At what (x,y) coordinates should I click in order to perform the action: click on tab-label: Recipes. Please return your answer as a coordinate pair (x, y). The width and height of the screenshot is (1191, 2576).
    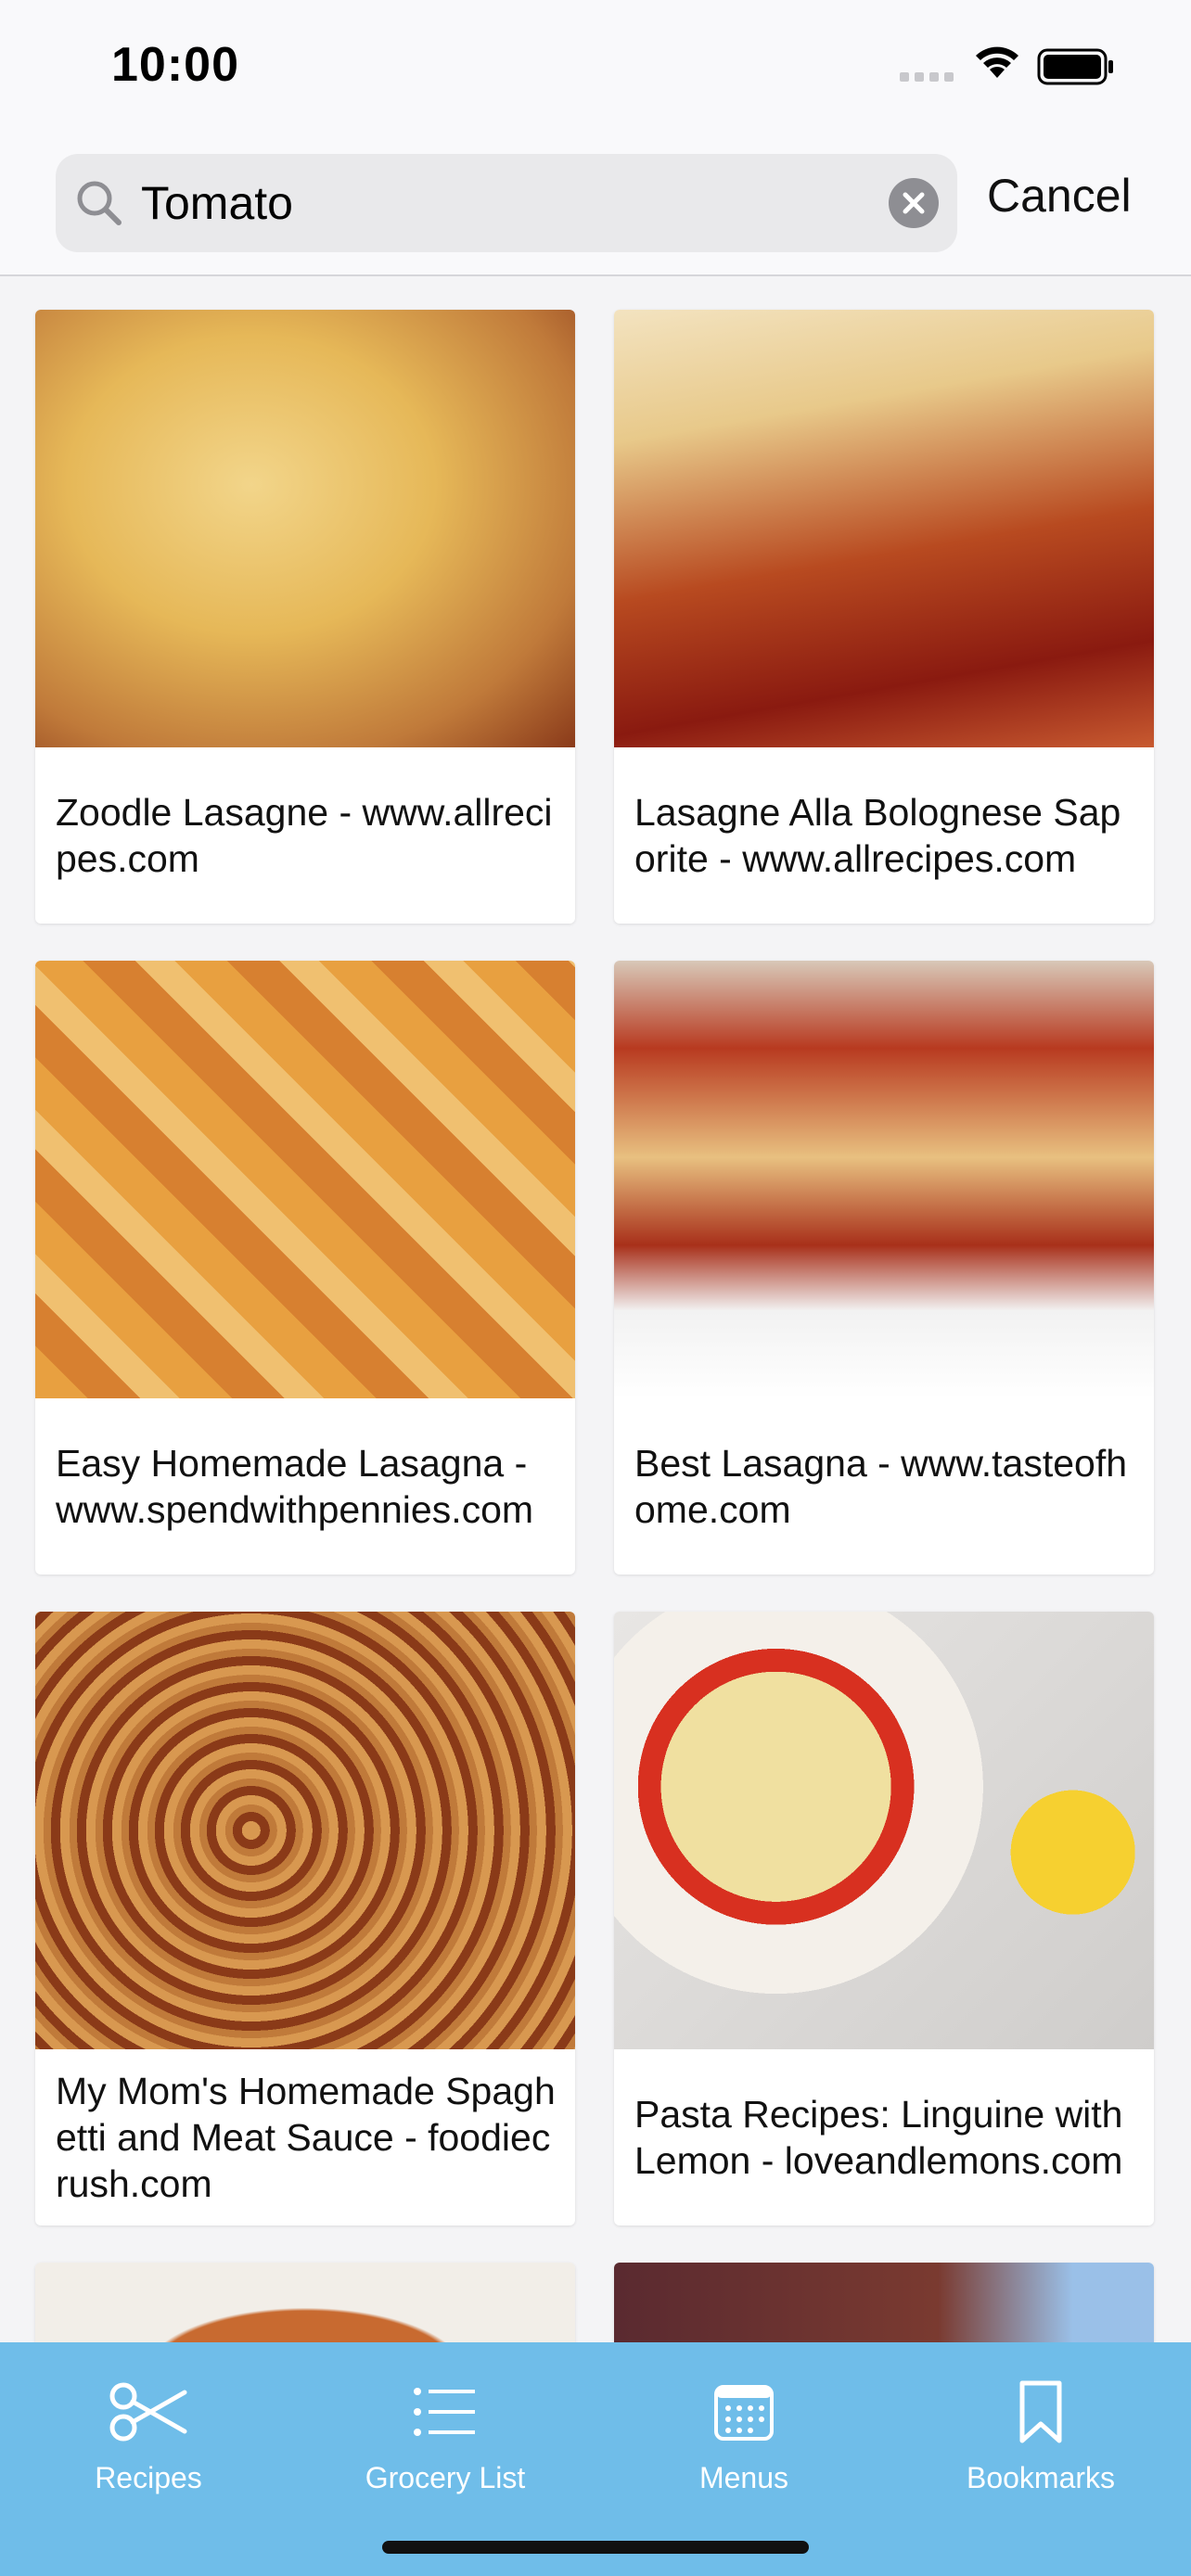
    Looking at the image, I should click on (148, 2477).